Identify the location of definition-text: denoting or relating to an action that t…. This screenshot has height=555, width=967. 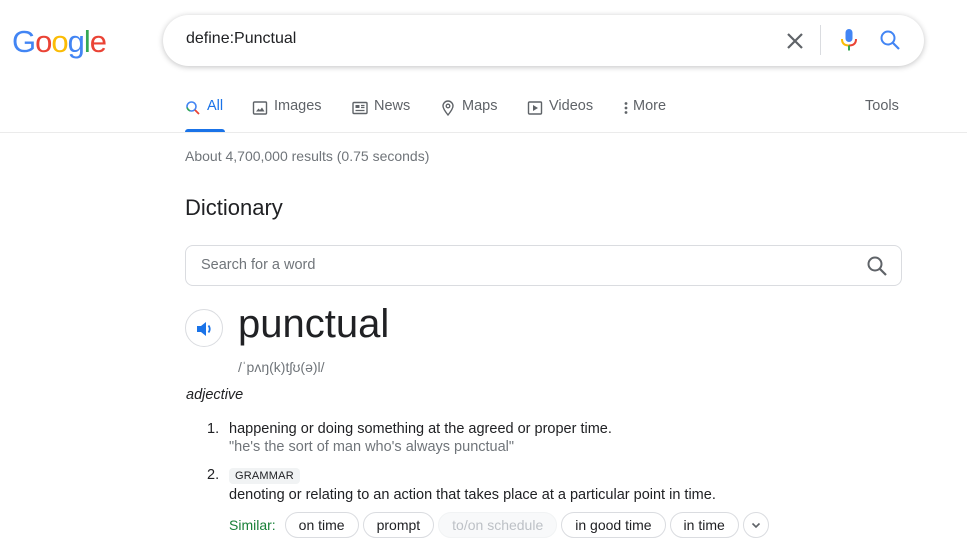
(472, 495).